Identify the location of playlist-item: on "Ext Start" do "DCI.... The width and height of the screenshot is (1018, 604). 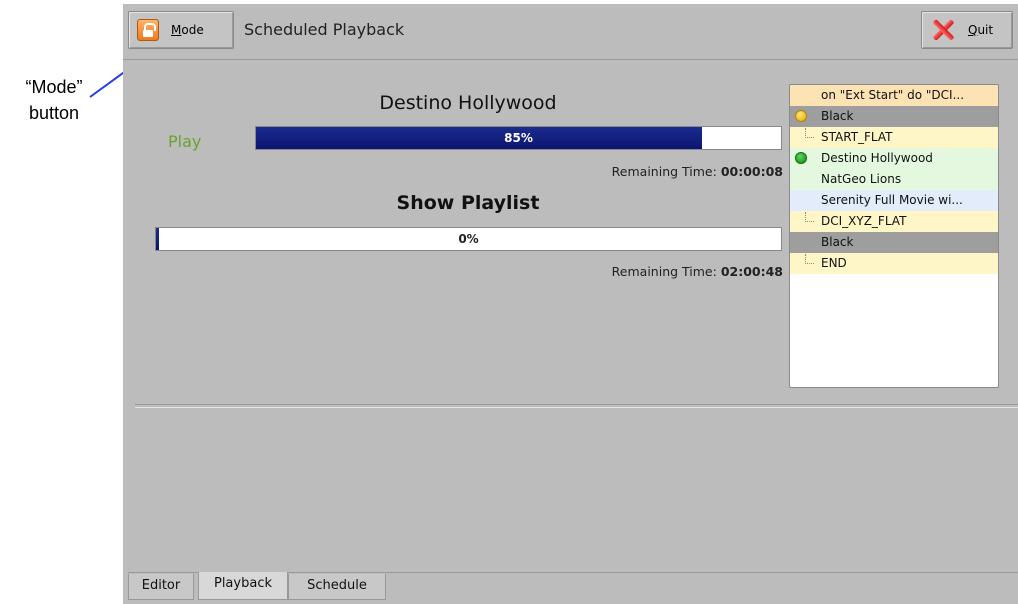
(894, 95).